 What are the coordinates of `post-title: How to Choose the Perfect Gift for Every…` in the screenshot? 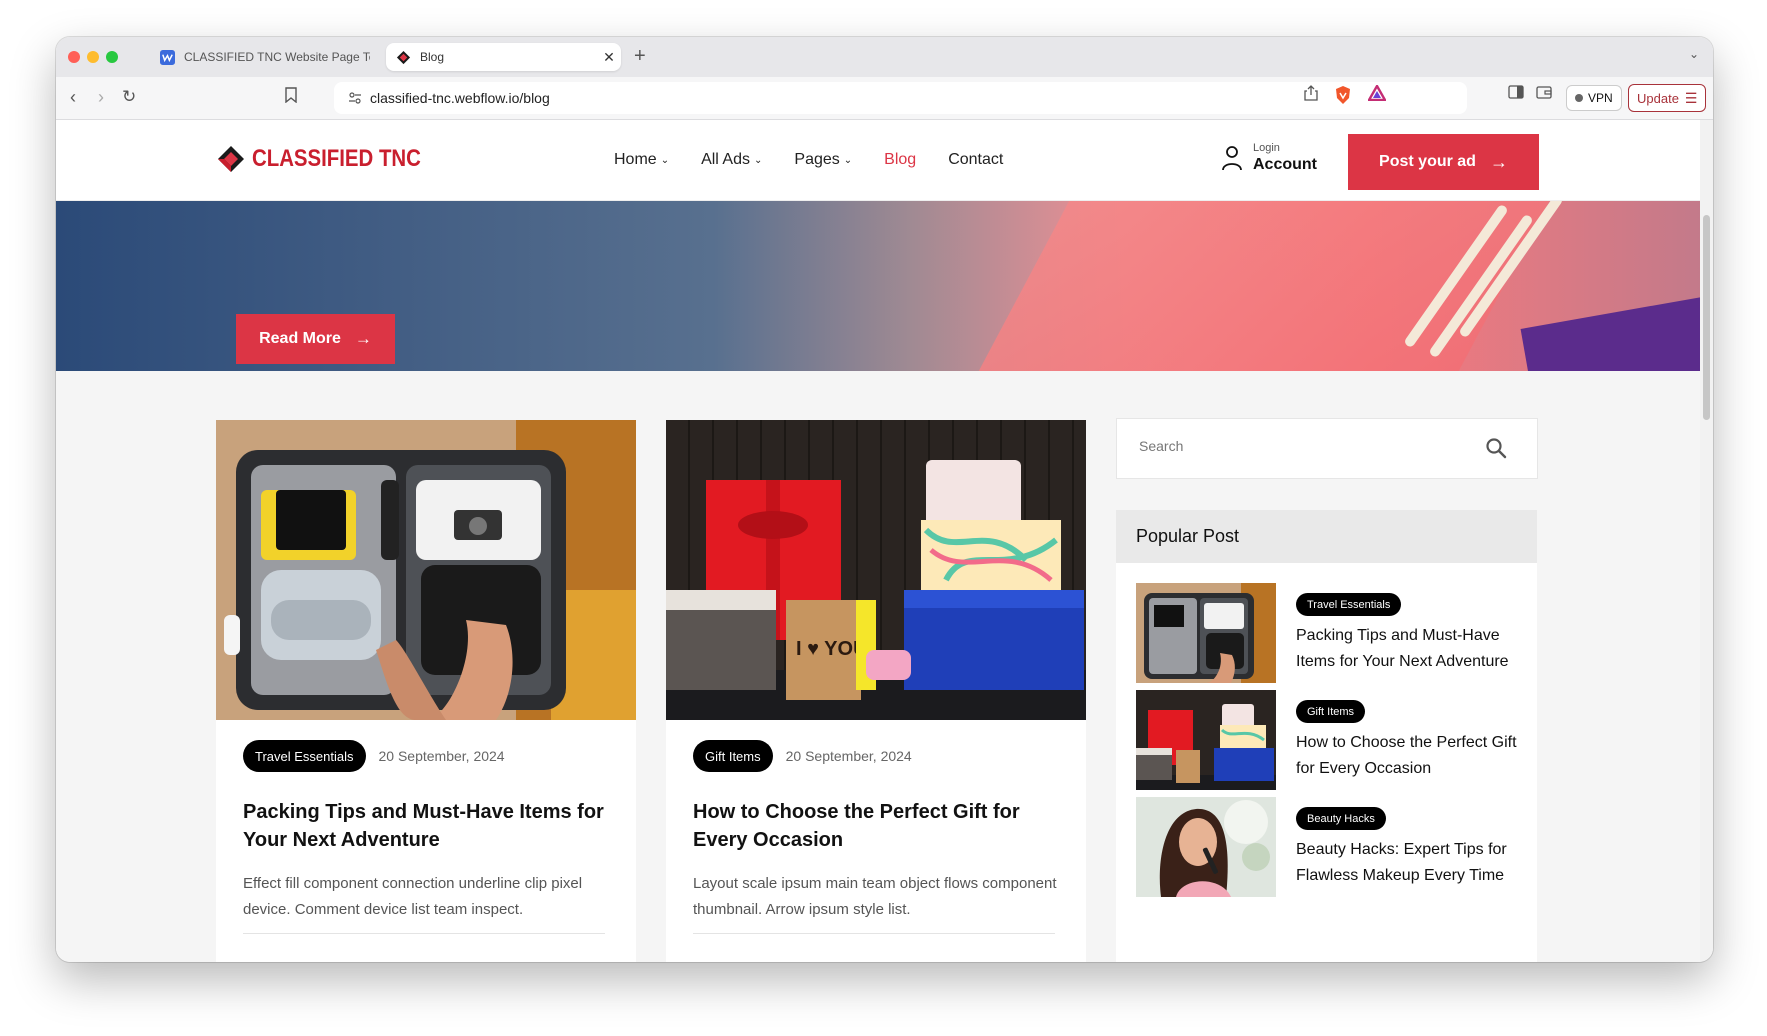 It's located at (878, 826).